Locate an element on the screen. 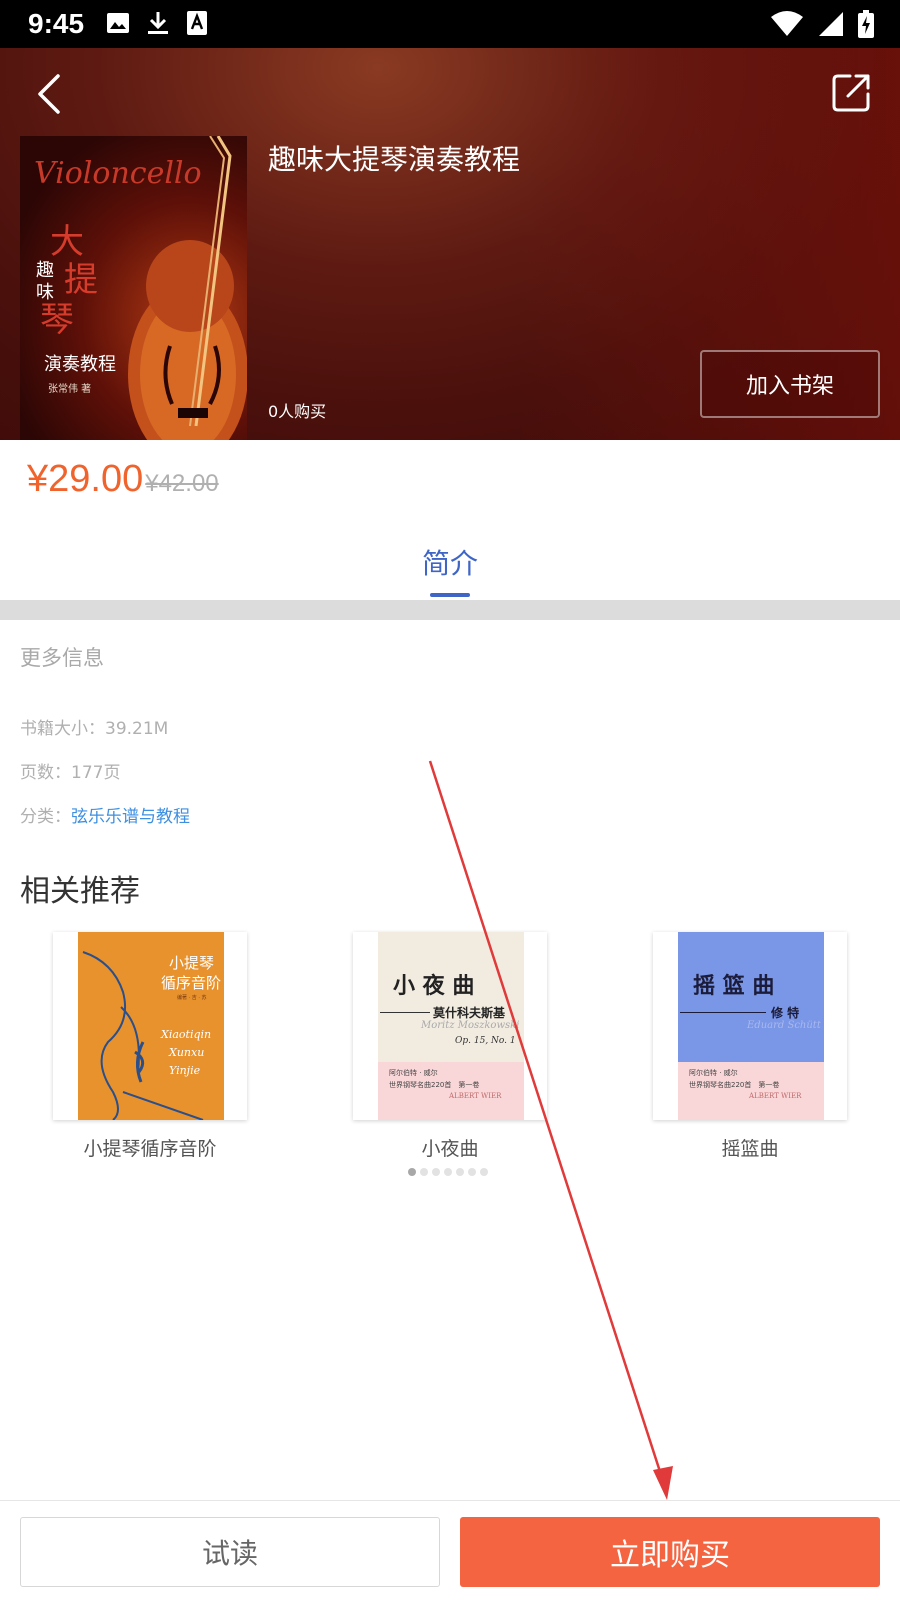 The width and height of the screenshot is (900, 1600). original-price: ¥42.00 is located at coordinates (182, 483).